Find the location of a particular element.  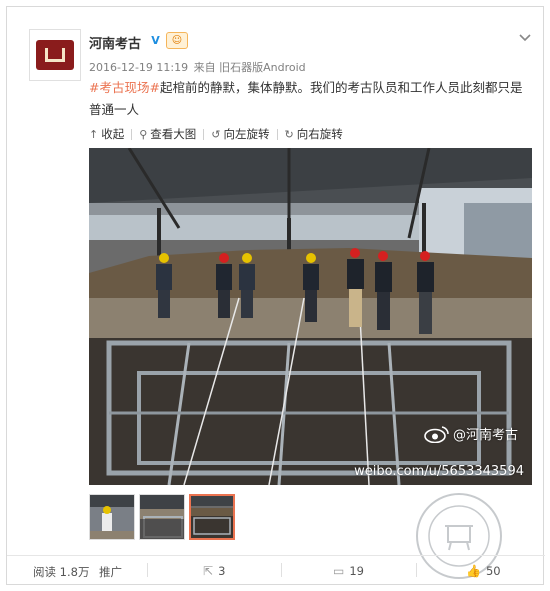

read-count: 阅读 1.8万 is located at coordinates (61, 572).